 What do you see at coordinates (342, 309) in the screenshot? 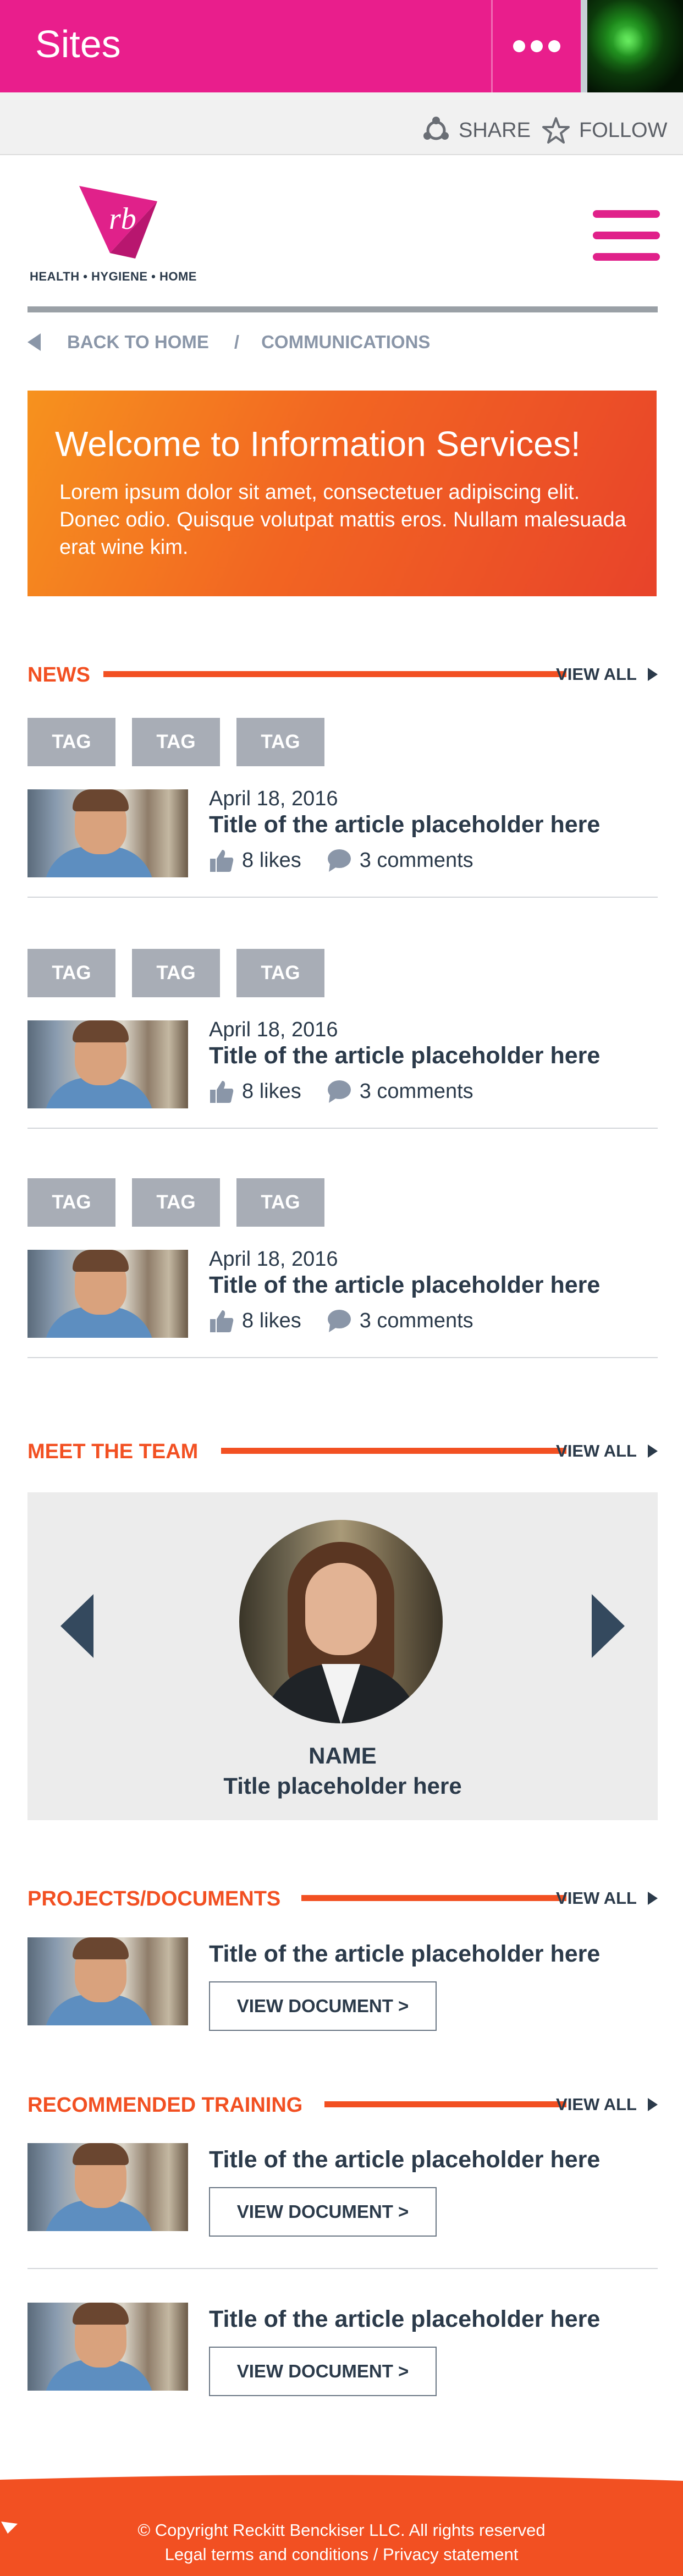
I see `header-divider` at bounding box center [342, 309].